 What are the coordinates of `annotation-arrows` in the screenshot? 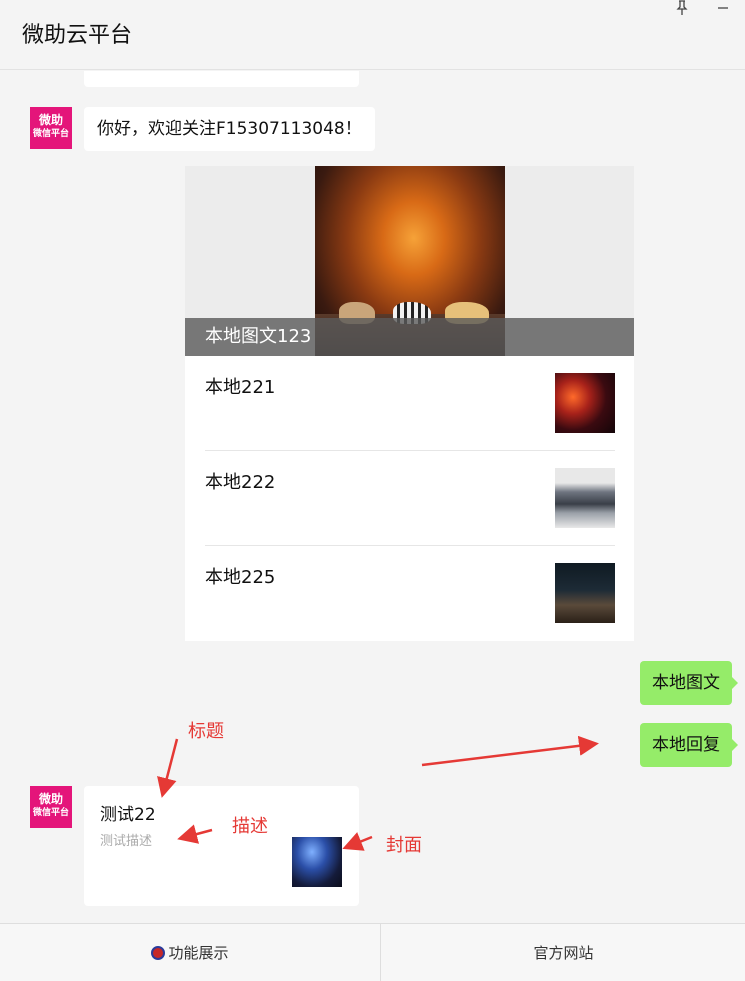 It's located at (378, 793).